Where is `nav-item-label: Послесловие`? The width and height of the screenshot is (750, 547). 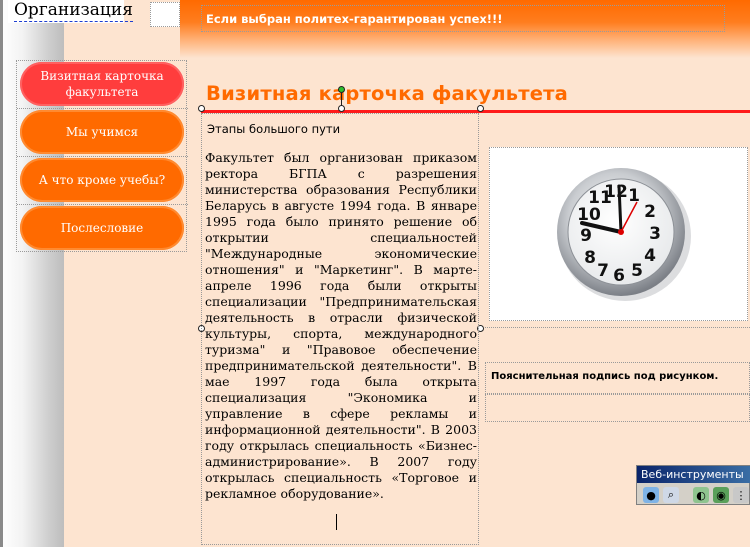 nav-item-label: Послесловие is located at coordinates (102, 228).